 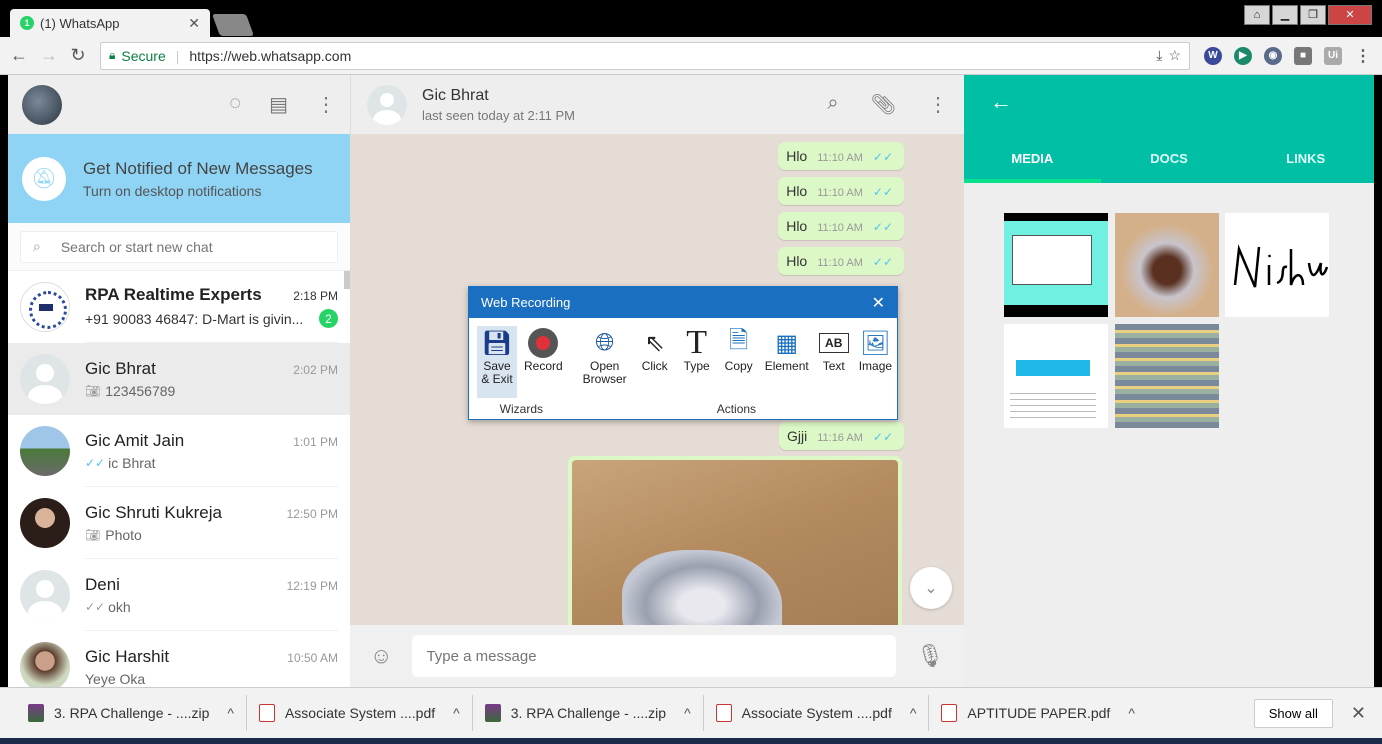 I want to click on text-button: AB Text, so click(x=834, y=362).